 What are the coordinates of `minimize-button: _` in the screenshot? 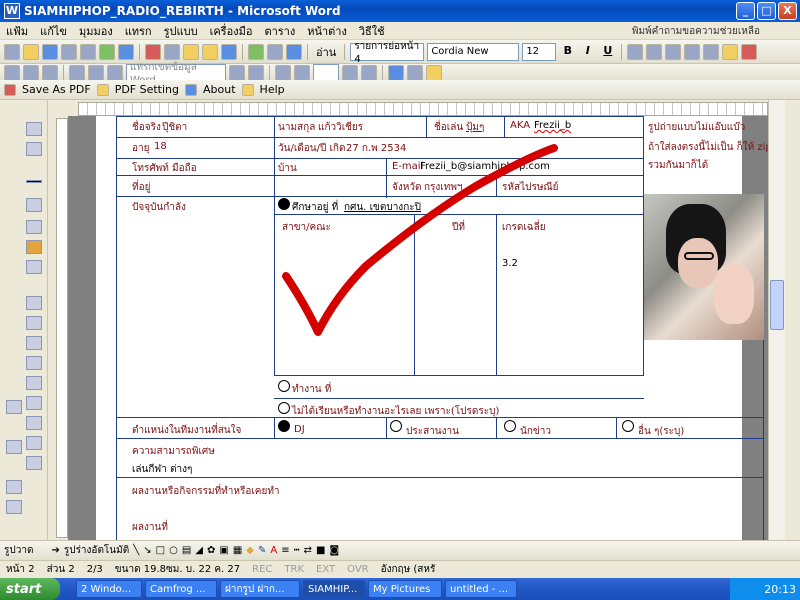 It's located at (745, 11).